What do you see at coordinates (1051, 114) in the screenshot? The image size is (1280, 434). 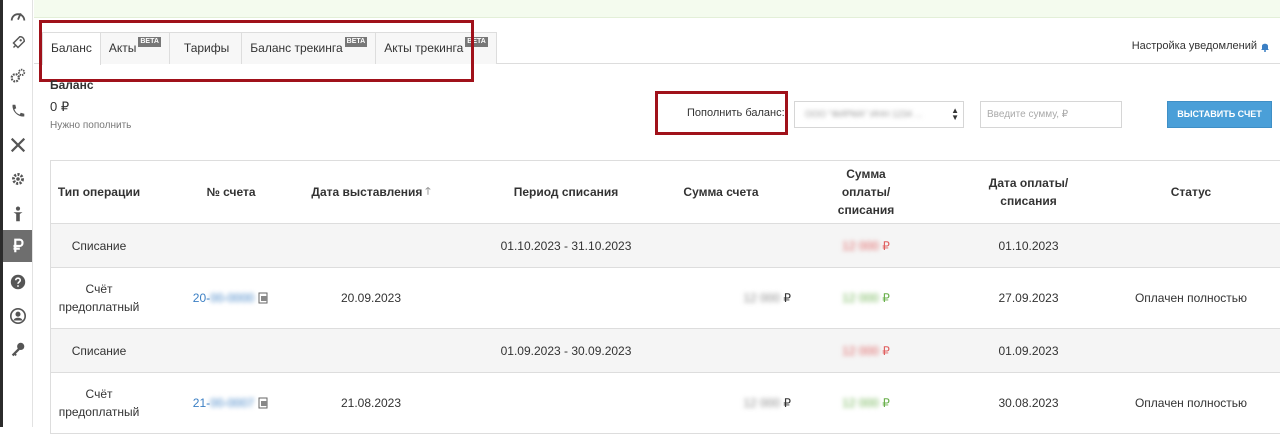 I see `amount-input` at bounding box center [1051, 114].